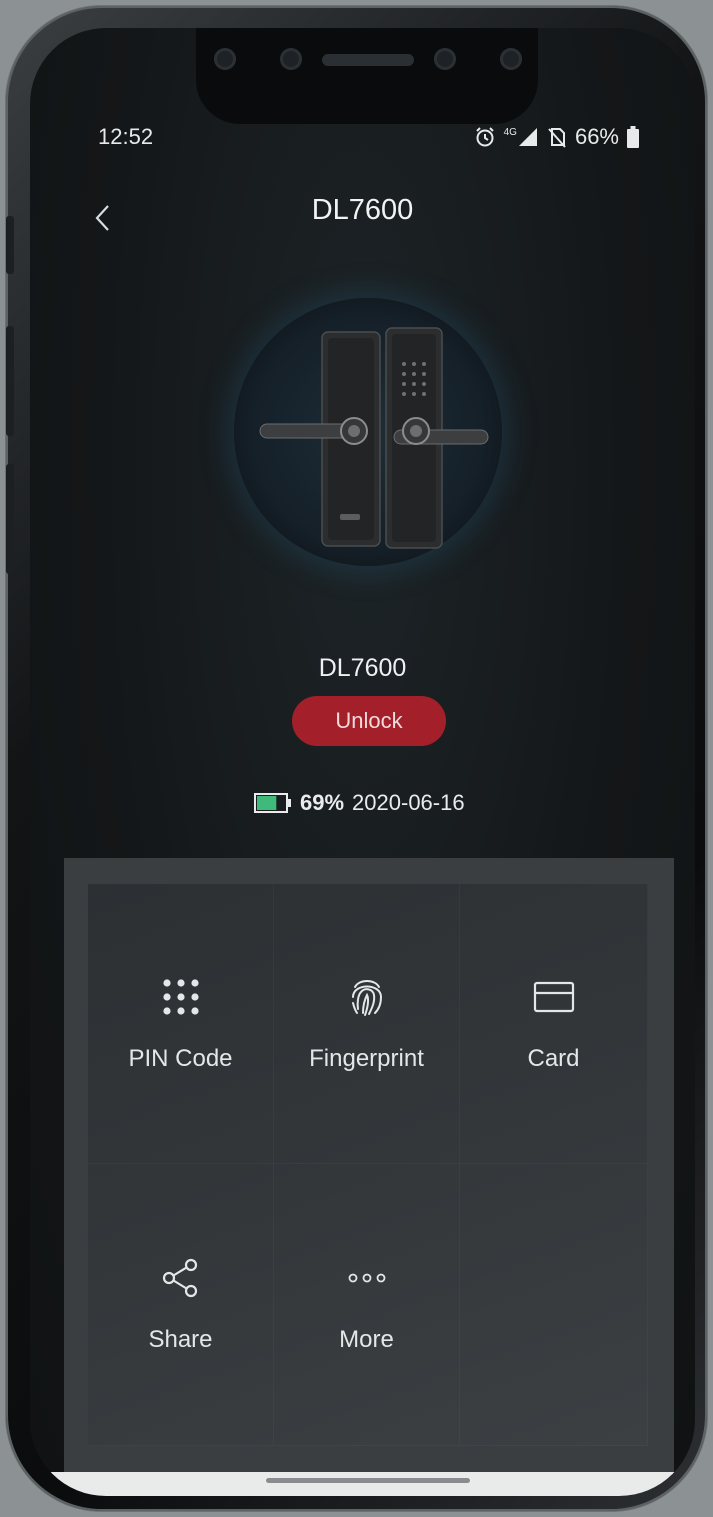  What do you see at coordinates (510, 132) in the screenshot?
I see `network-type: 4G` at bounding box center [510, 132].